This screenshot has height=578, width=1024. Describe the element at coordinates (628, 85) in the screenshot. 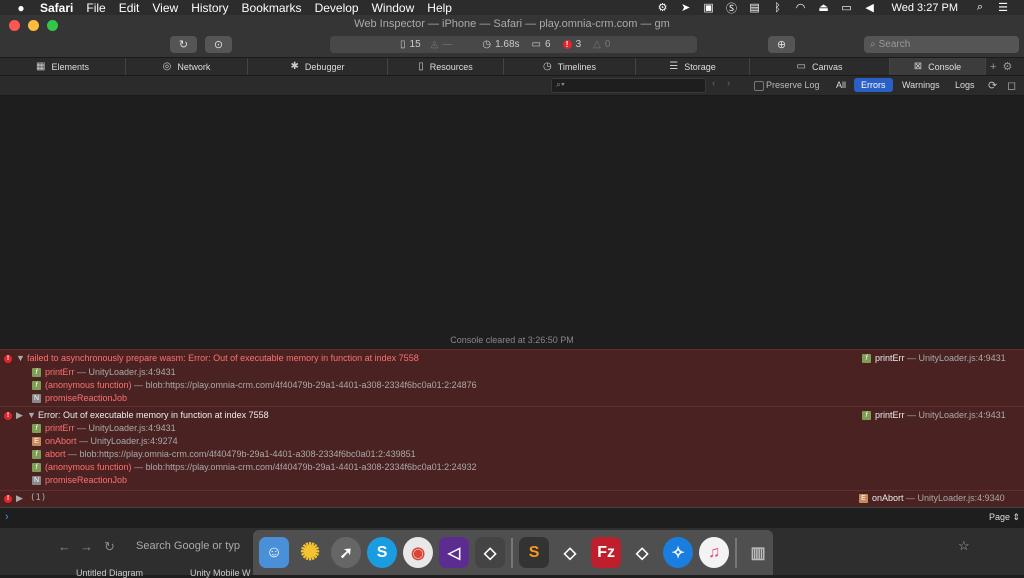

I see `console-filter-input: ⌕▾` at that location.